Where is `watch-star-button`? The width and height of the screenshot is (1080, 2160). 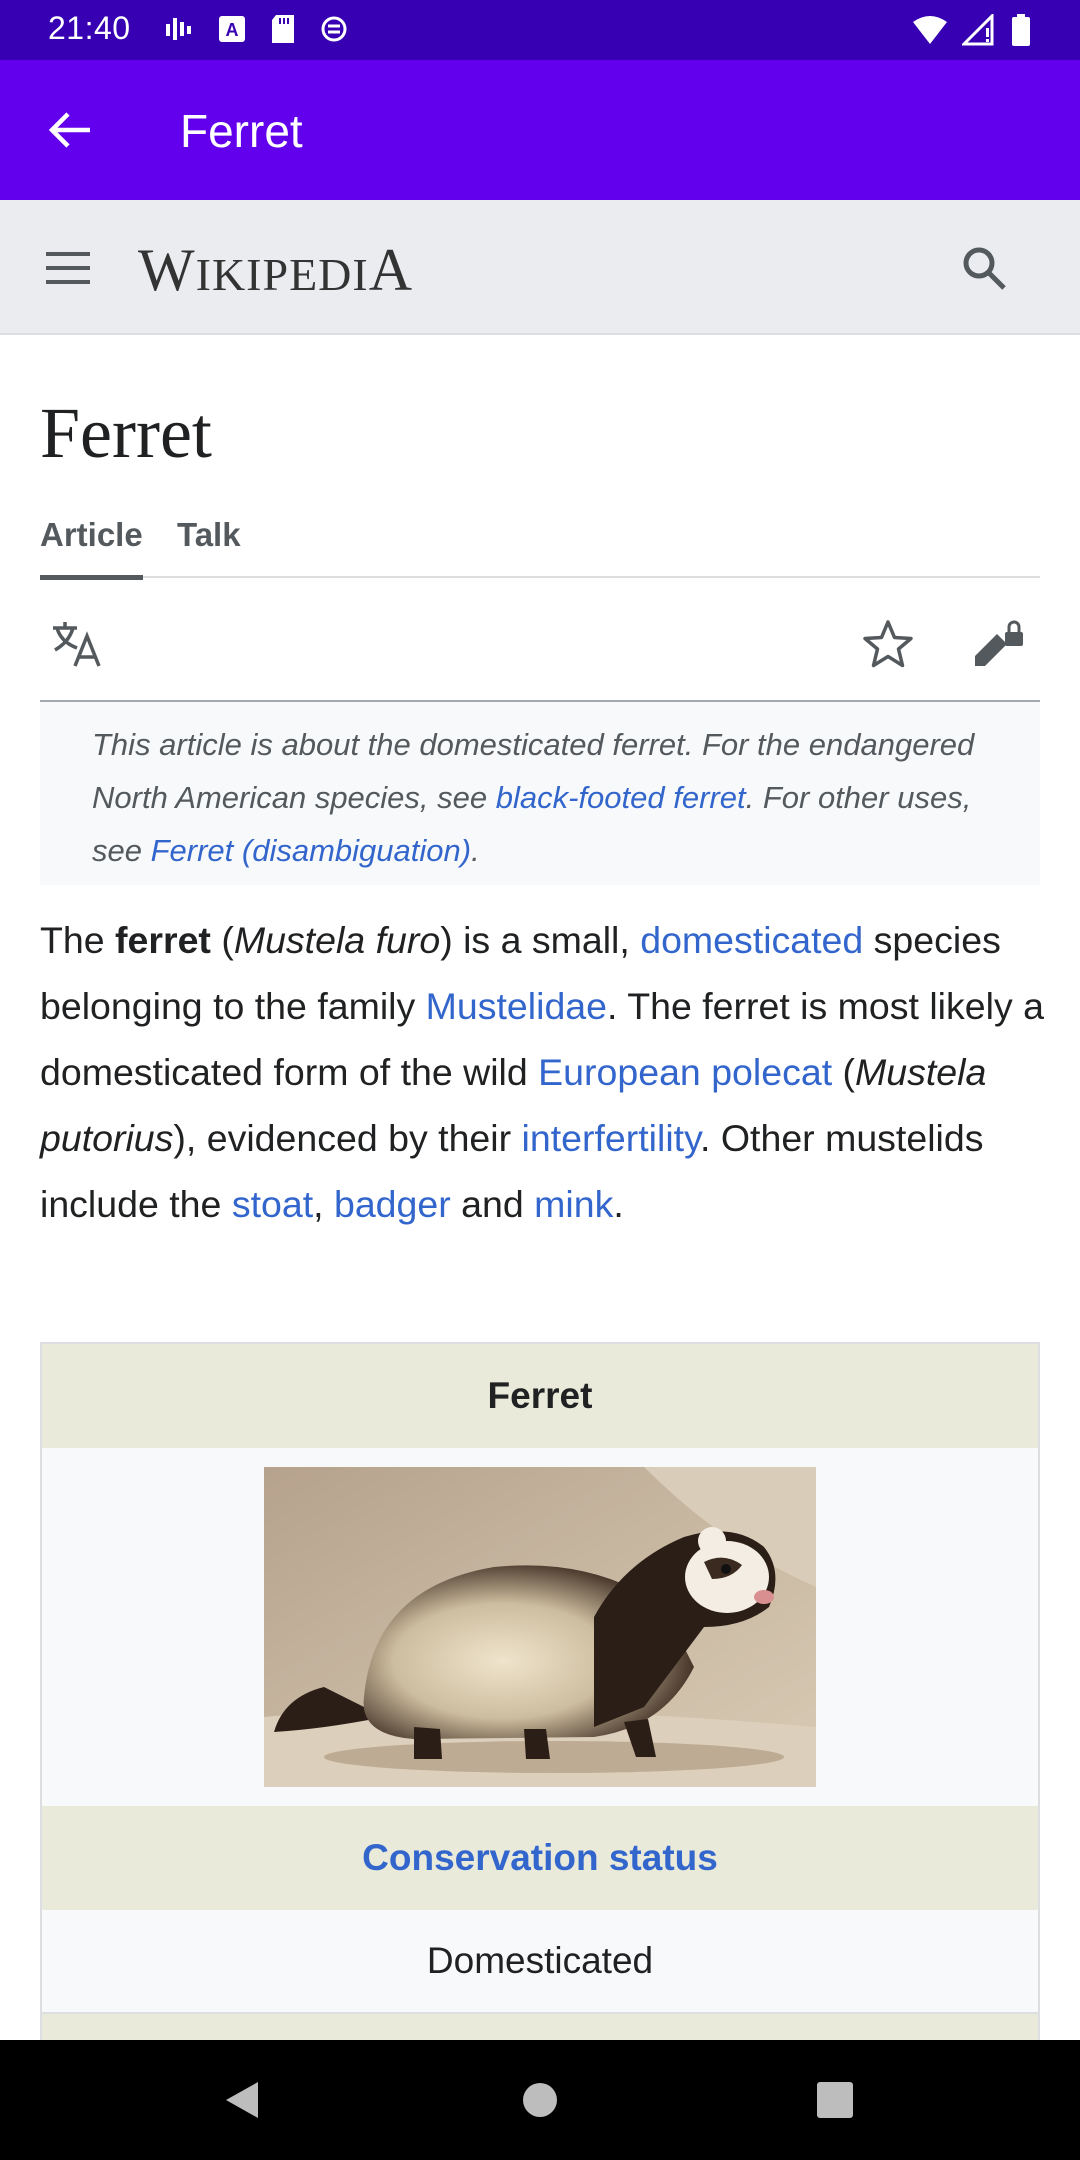
watch-star-button is located at coordinates (888, 644).